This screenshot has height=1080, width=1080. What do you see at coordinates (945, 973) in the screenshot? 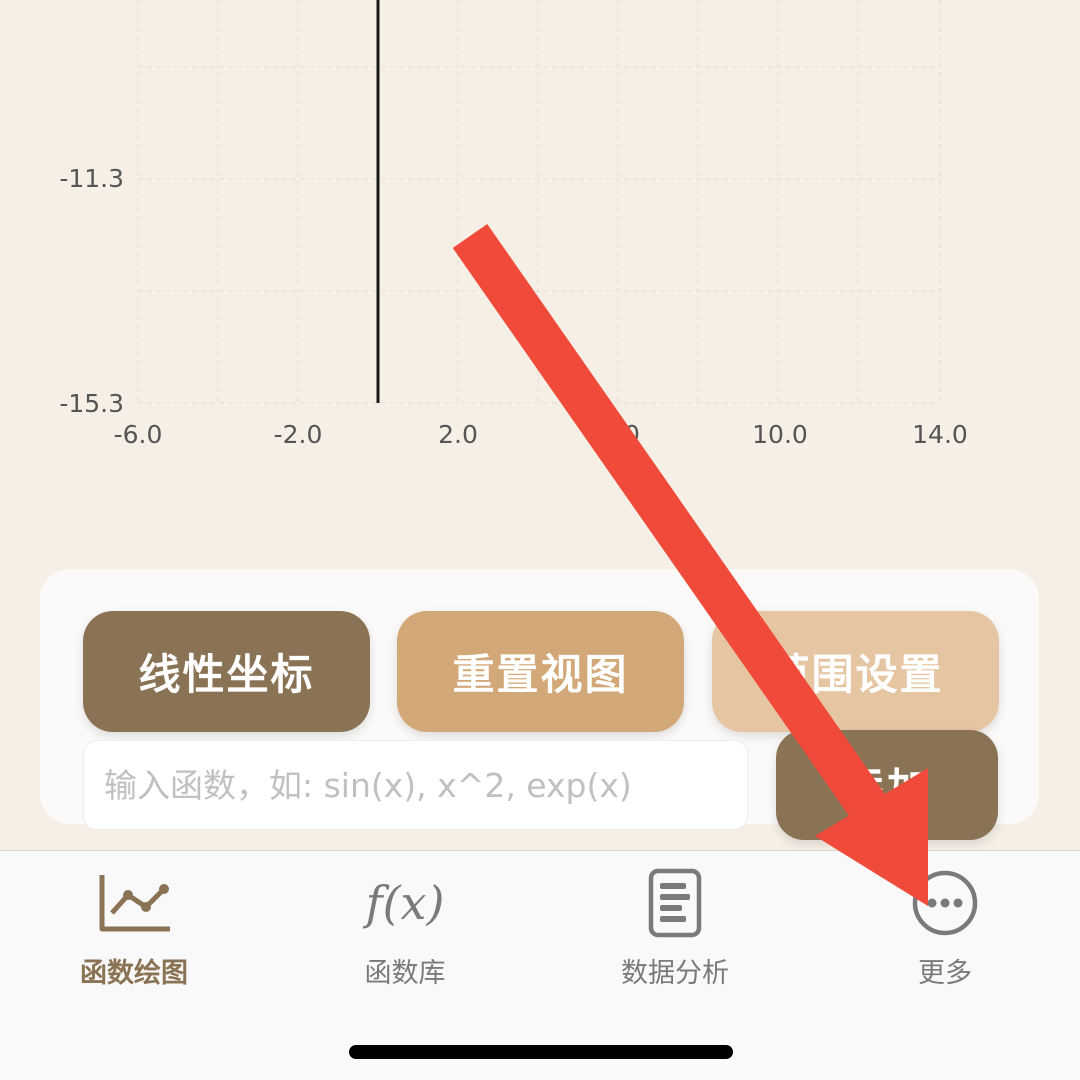
I see `tab-label: 更多` at bounding box center [945, 973].